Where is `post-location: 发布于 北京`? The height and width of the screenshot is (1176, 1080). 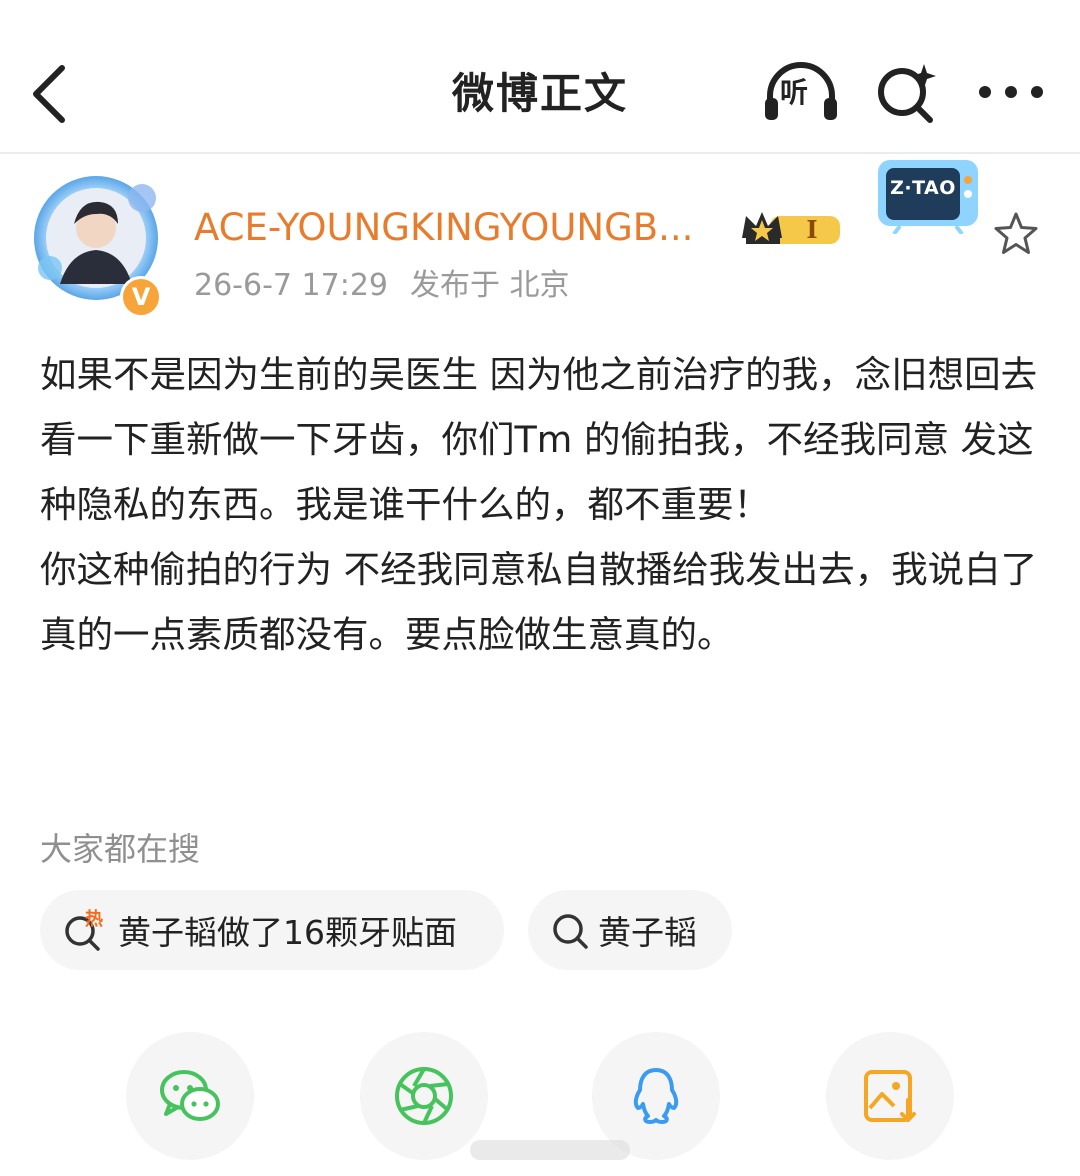
post-location: 发布于 北京 is located at coordinates (490, 285).